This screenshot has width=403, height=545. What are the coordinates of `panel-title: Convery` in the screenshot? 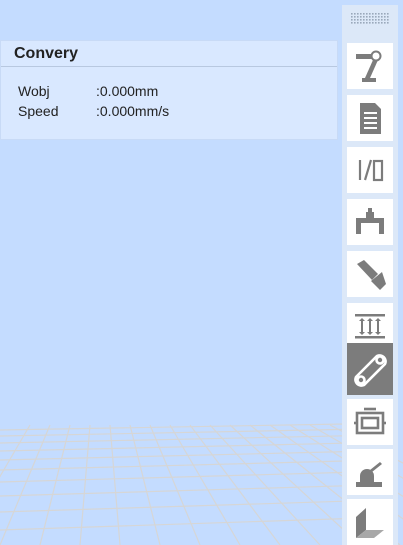 It's located at (169, 54).